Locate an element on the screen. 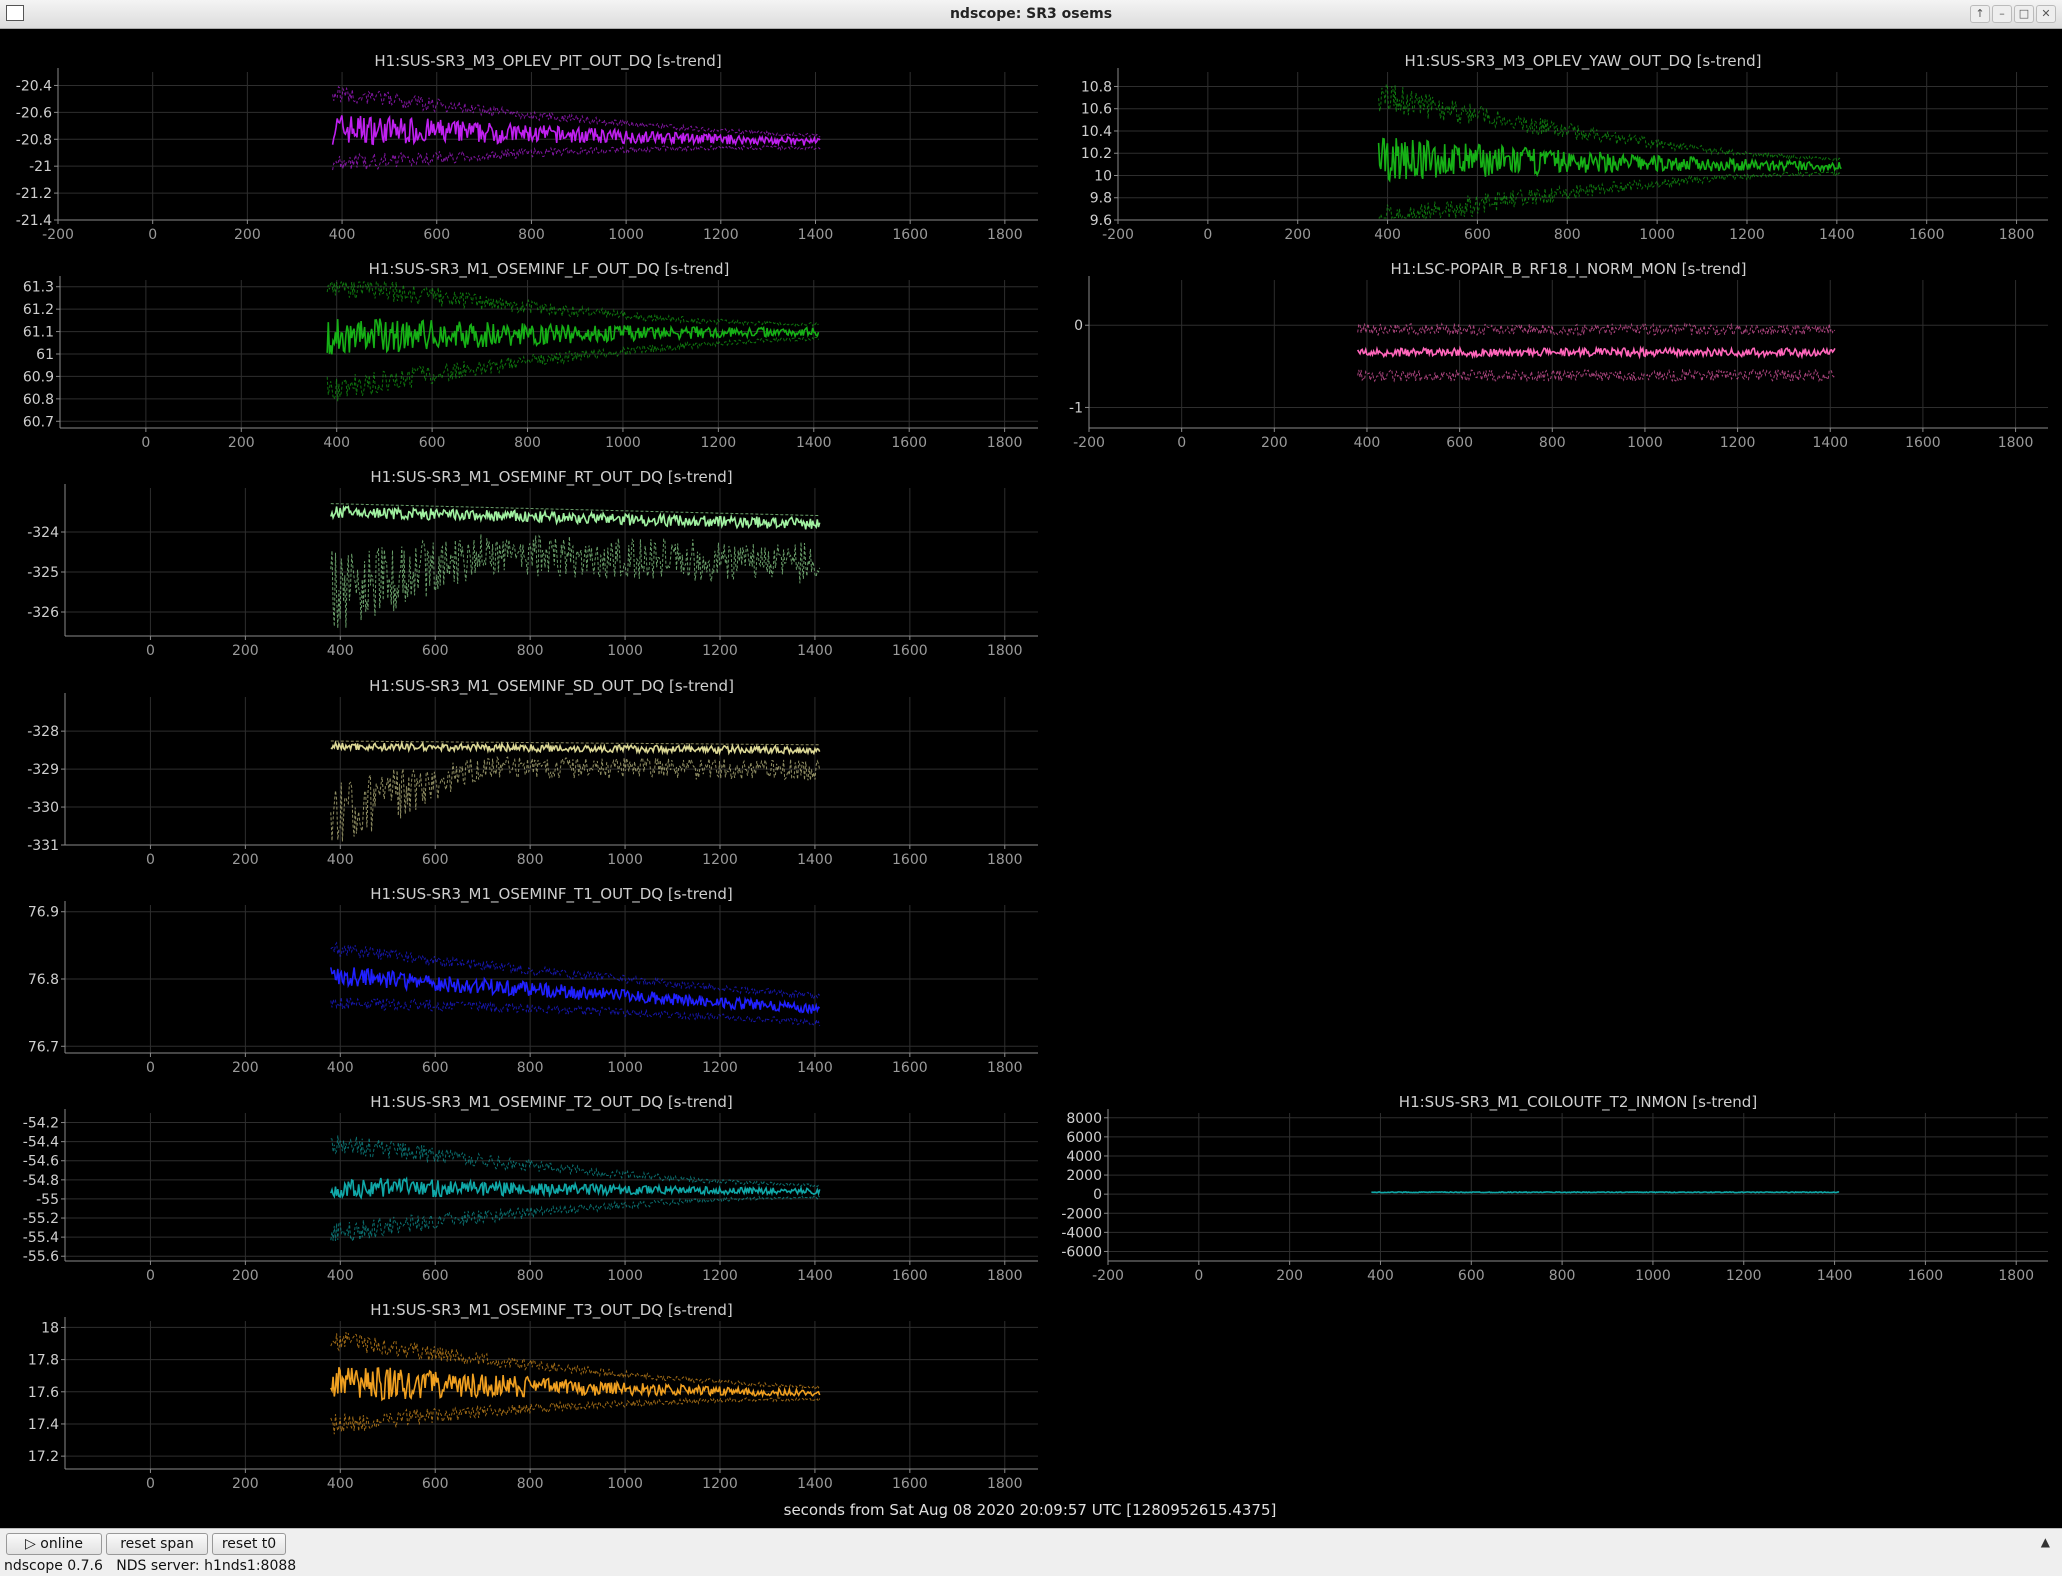 The image size is (2062, 1576). y-tick-label: -54.6 is located at coordinates (41, 1162).